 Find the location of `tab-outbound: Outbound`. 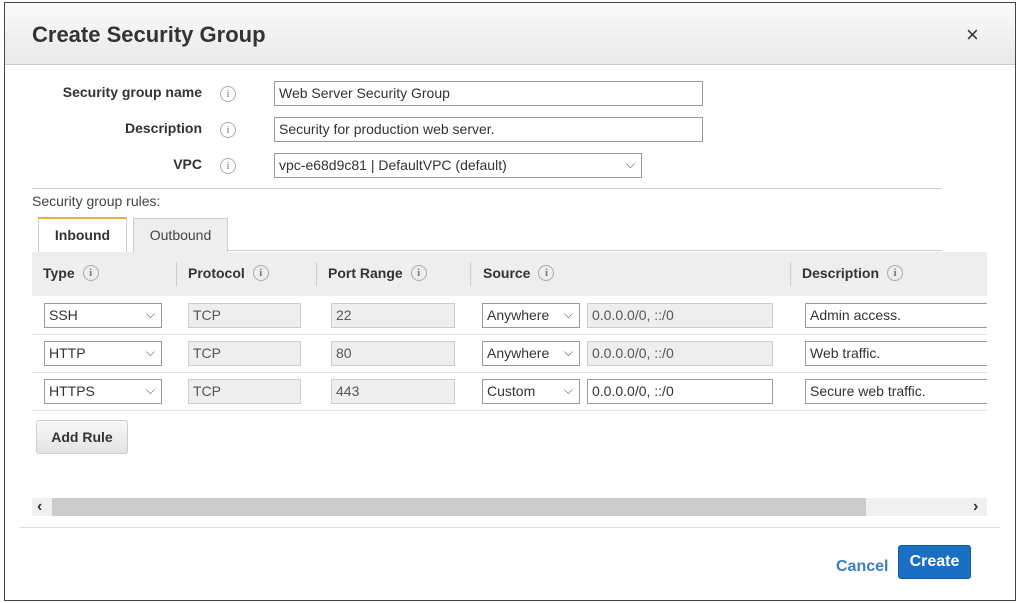

tab-outbound: Outbound is located at coordinates (180, 235).